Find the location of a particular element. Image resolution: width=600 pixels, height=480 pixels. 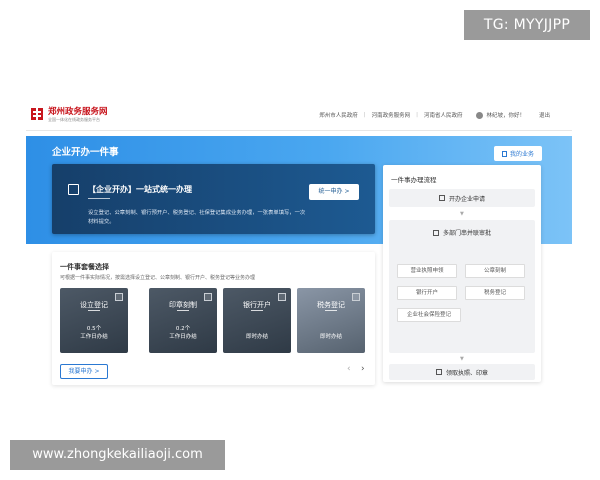

my-business-label: 我的业务 is located at coordinates (521, 154).